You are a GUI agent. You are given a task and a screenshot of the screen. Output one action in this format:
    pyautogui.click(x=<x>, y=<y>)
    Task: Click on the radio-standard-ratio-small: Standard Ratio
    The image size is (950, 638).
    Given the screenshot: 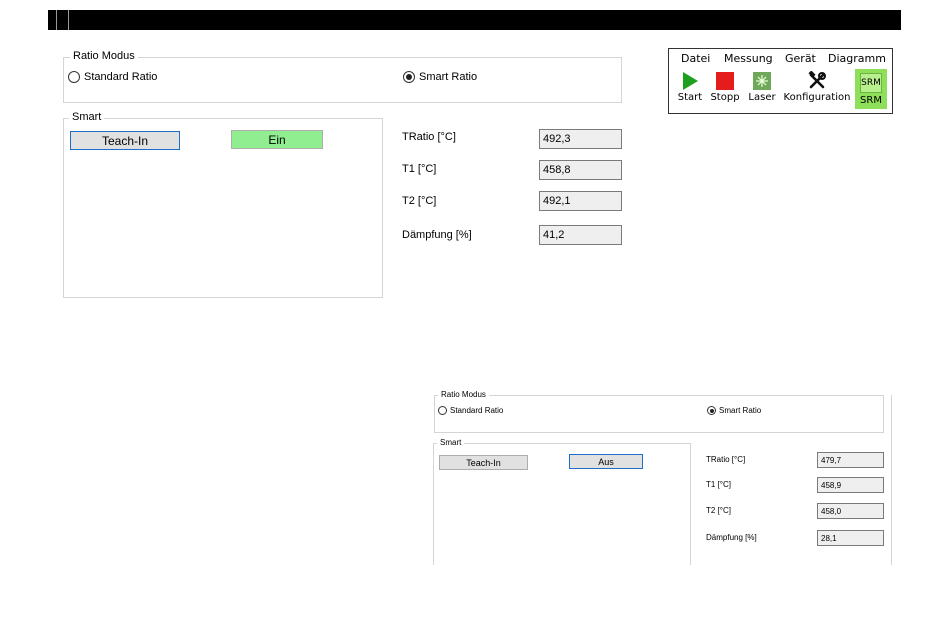 What is the action you would take?
    pyautogui.click(x=470, y=410)
    